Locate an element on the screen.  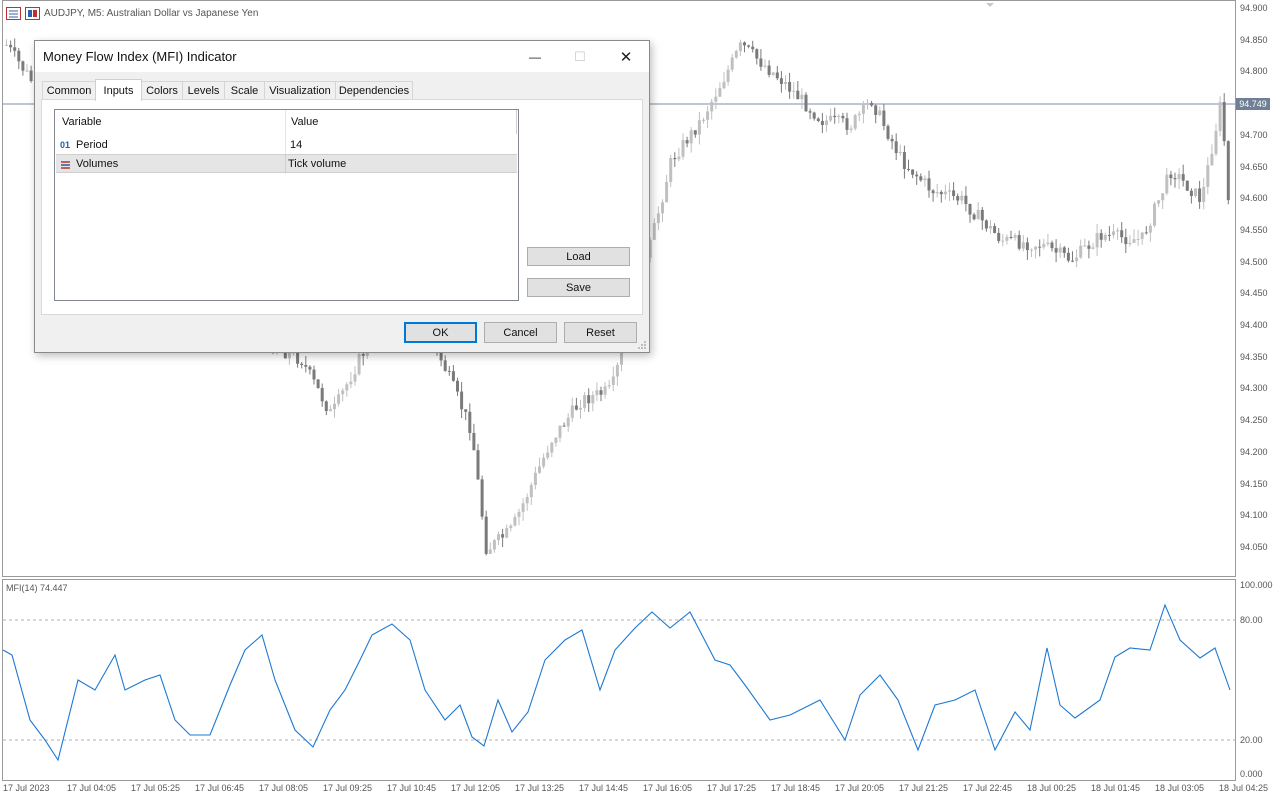
tab-inputs-label: Inputs is located at coordinates (118, 90).